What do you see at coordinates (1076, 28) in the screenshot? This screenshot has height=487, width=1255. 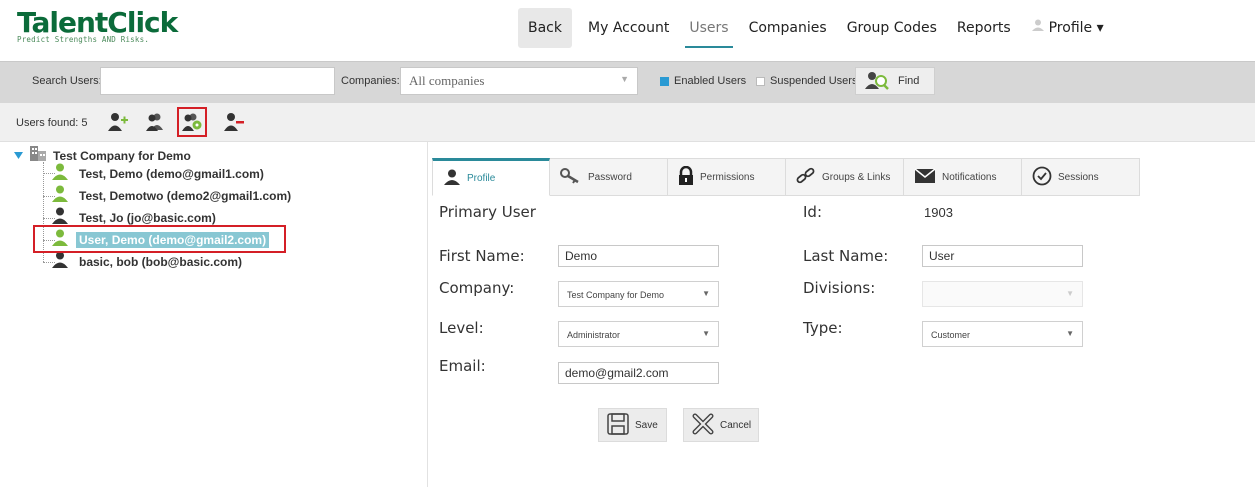 I see `profile-label: Profile ▾` at bounding box center [1076, 28].